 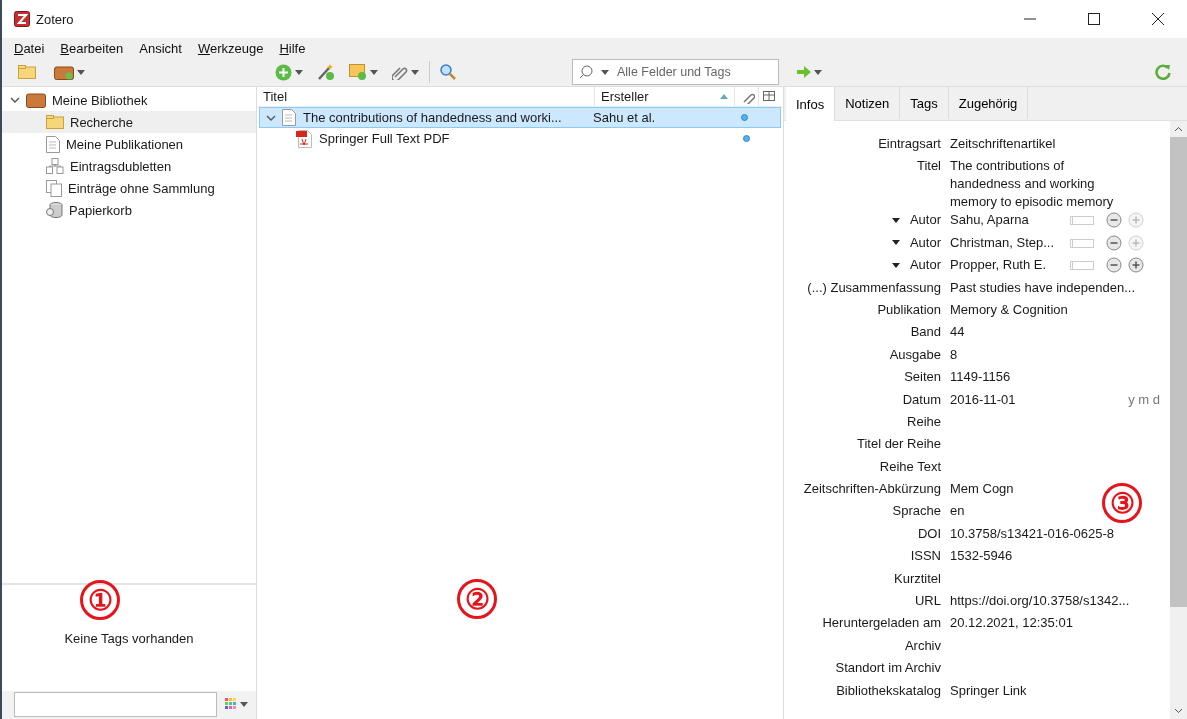 I want to click on field-value: 1149-1156, so click(x=980, y=377).